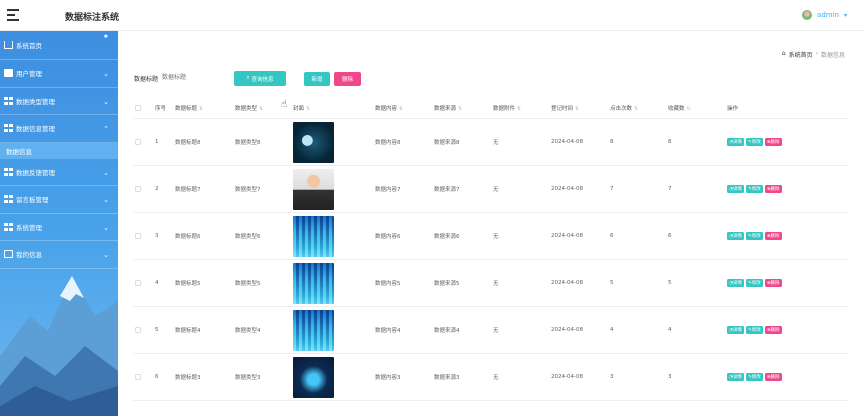  Describe the element at coordinates (612, 236) in the screenshot. I see `cell-clicks: 6` at that location.